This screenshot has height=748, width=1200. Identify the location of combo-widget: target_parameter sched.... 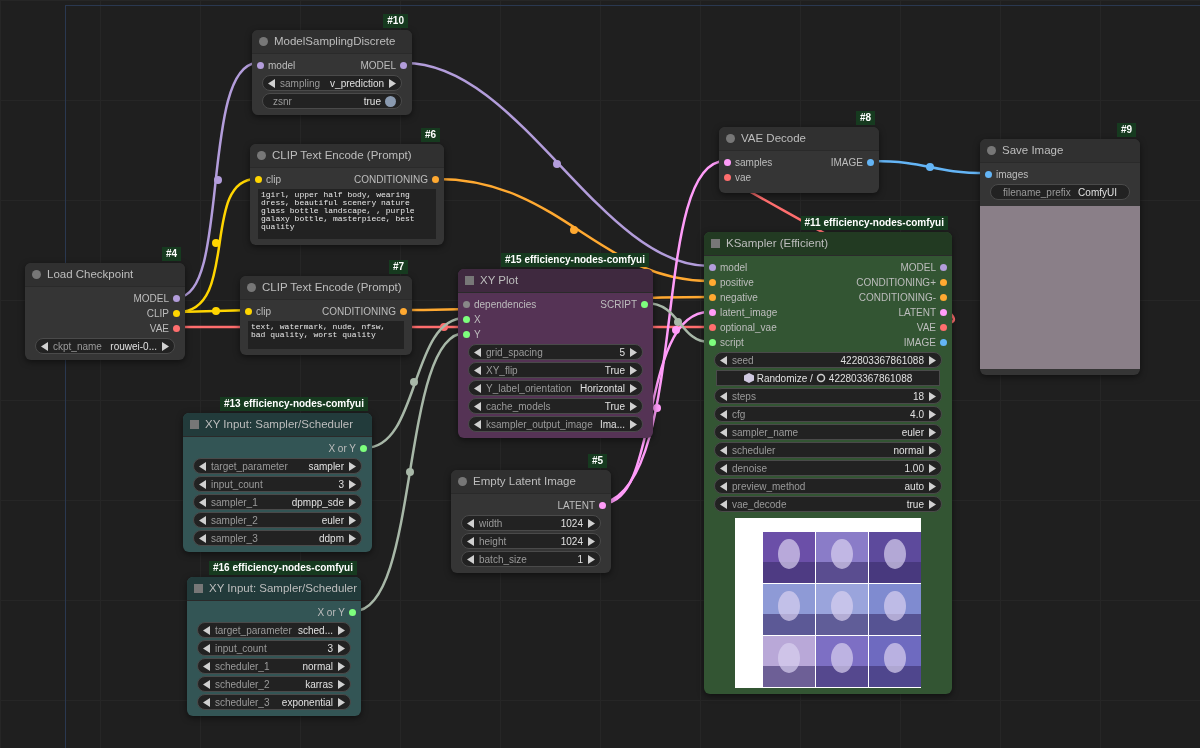
(274, 630).